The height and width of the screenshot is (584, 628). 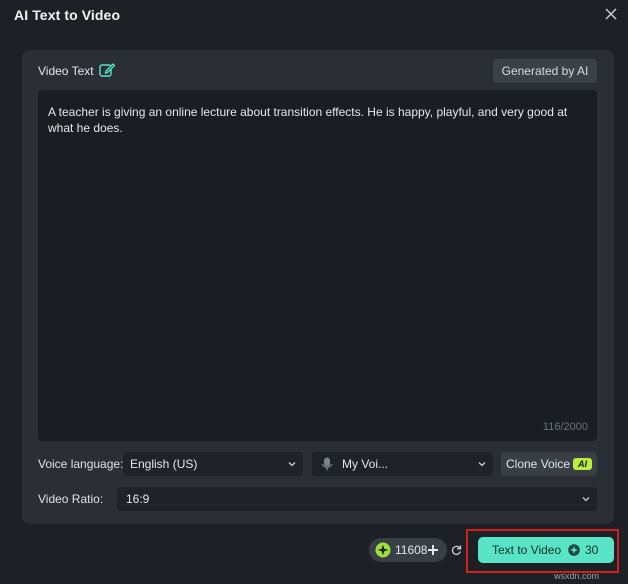 I want to click on video-ratio-value: 16:9, so click(x=138, y=499).